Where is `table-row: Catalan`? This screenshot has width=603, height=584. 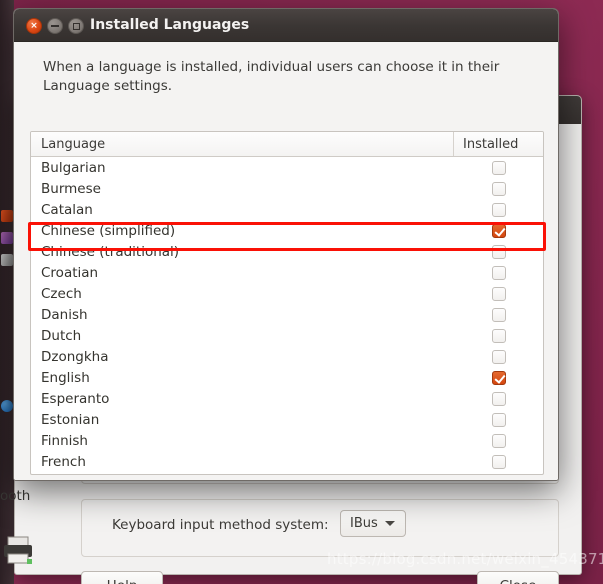
table-row: Catalan is located at coordinates (287, 209).